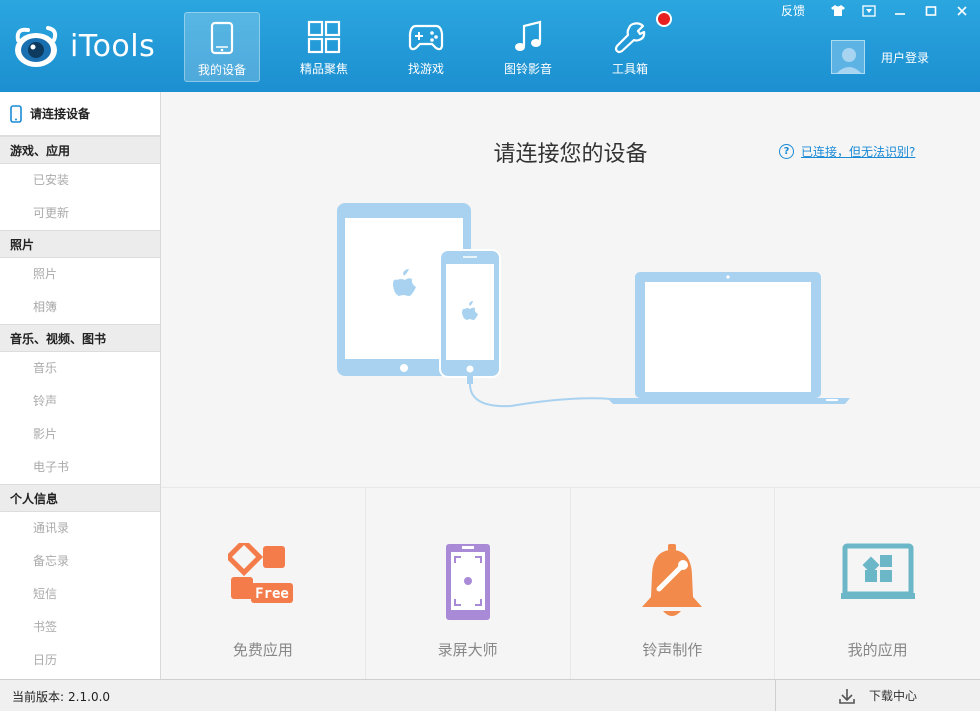 The width and height of the screenshot is (980, 711). I want to click on sidebar-item-music: 音乐, so click(80, 368).